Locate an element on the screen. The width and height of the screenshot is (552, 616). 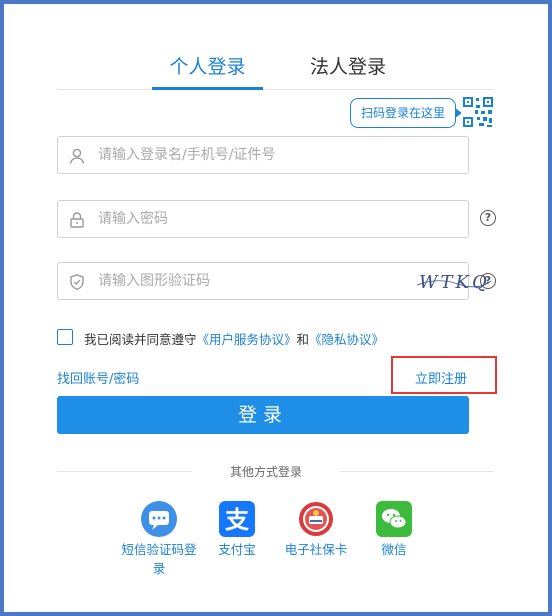
other-methods-label: 其他方式登录 is located at coordinates (265, 472).